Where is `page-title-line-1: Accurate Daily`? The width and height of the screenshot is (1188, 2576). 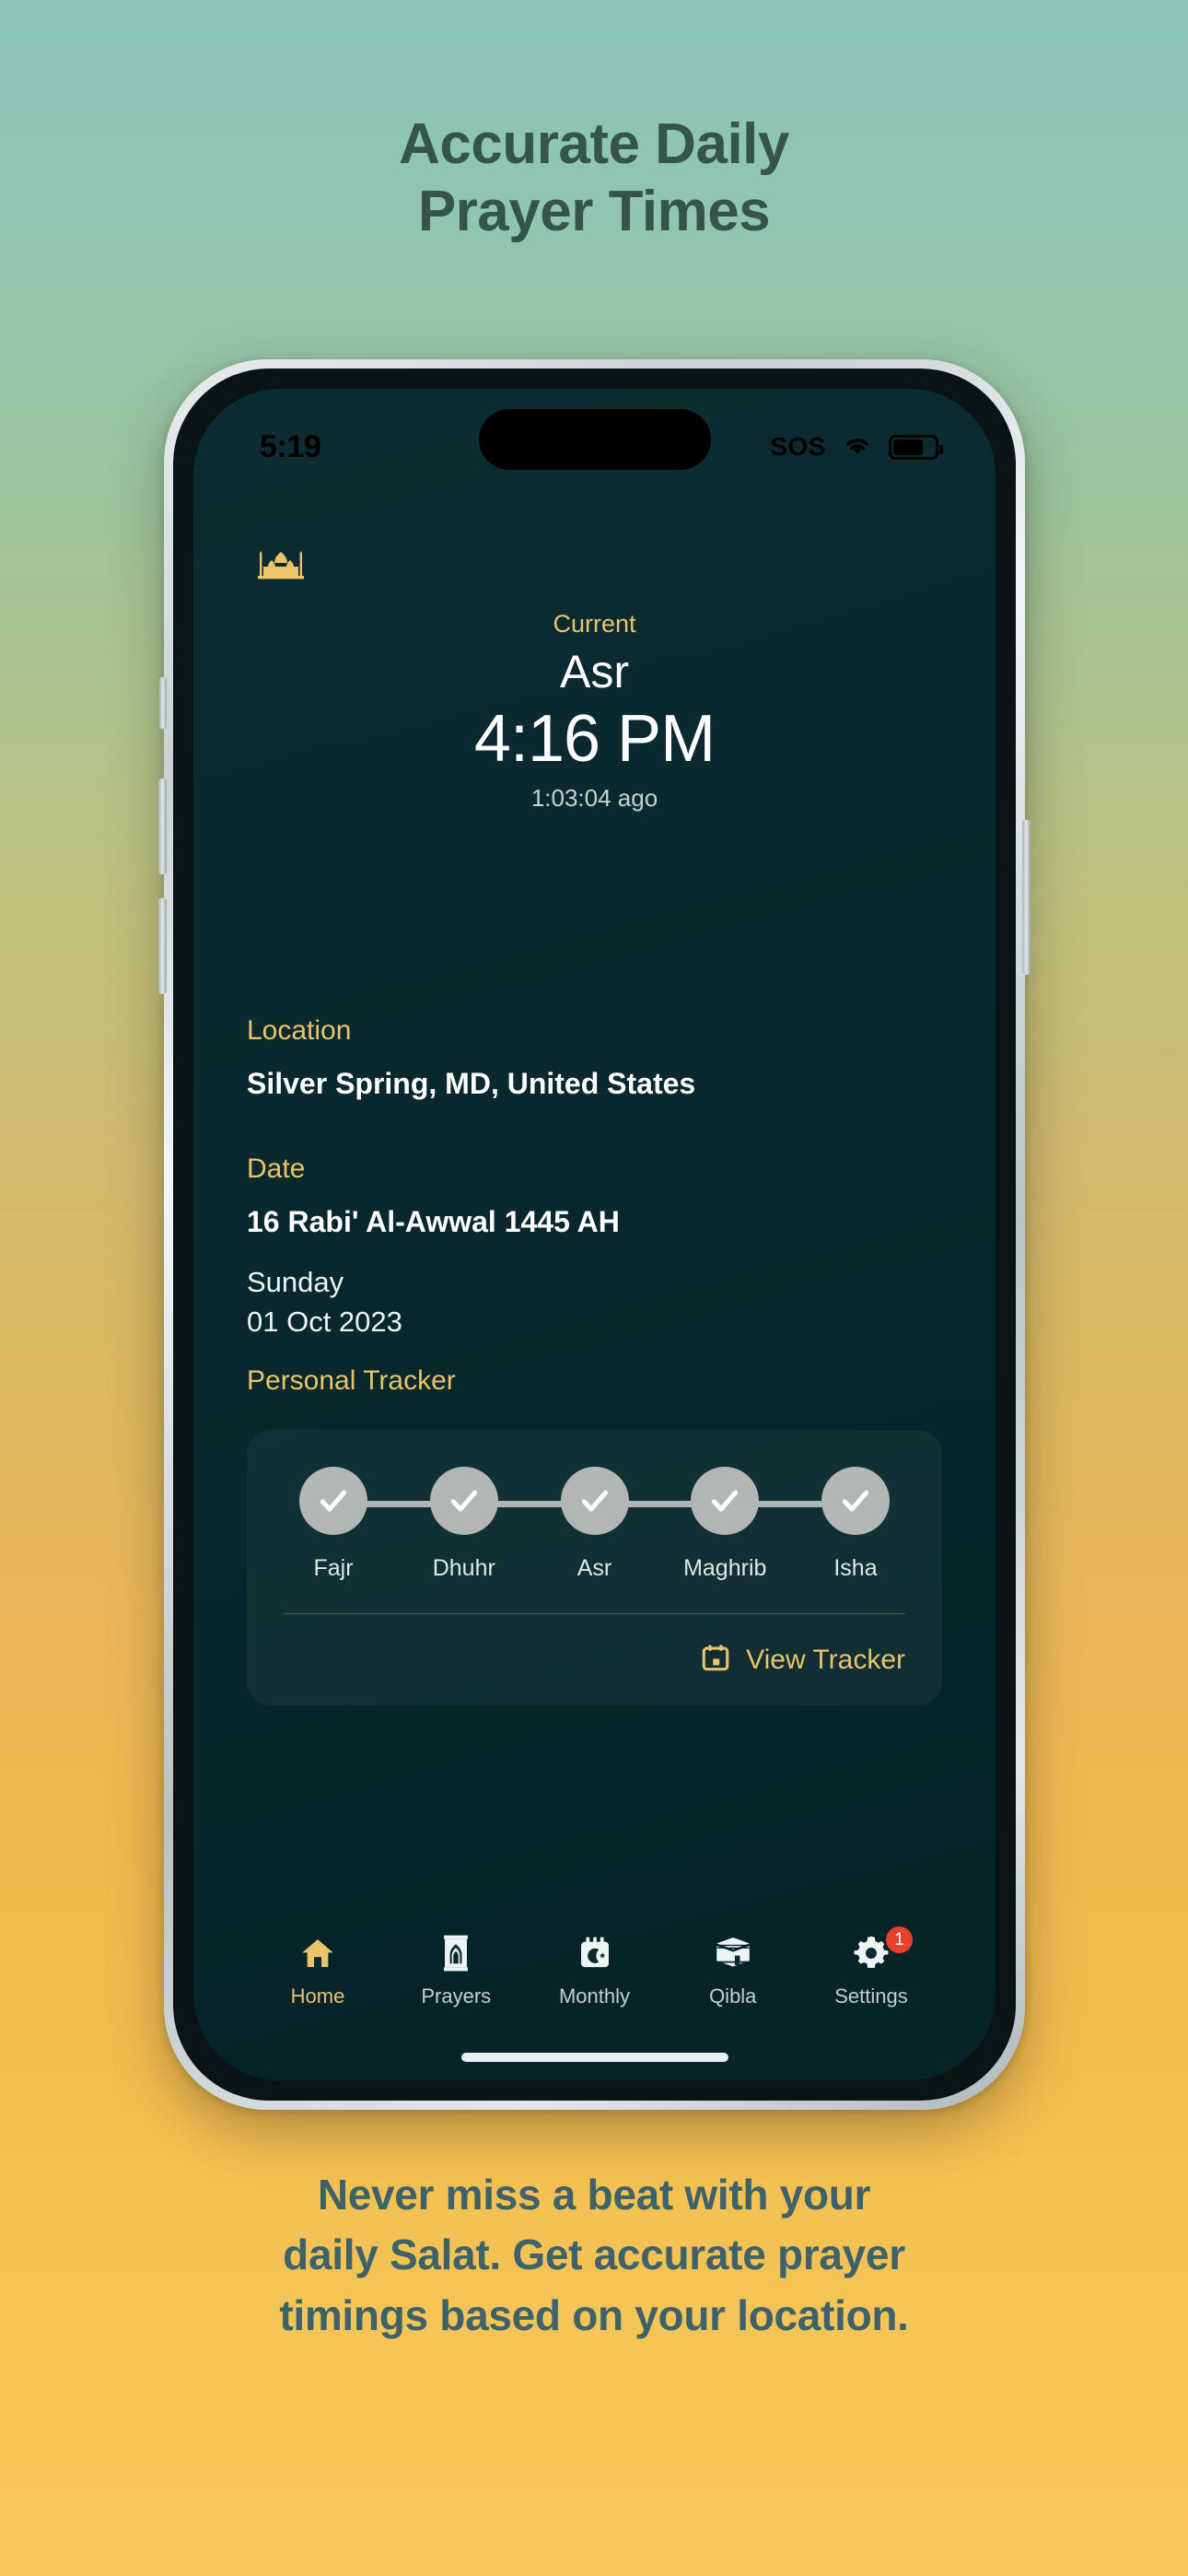
page-title-line-1: Accurate Daily is located at coordinates (594, 144).